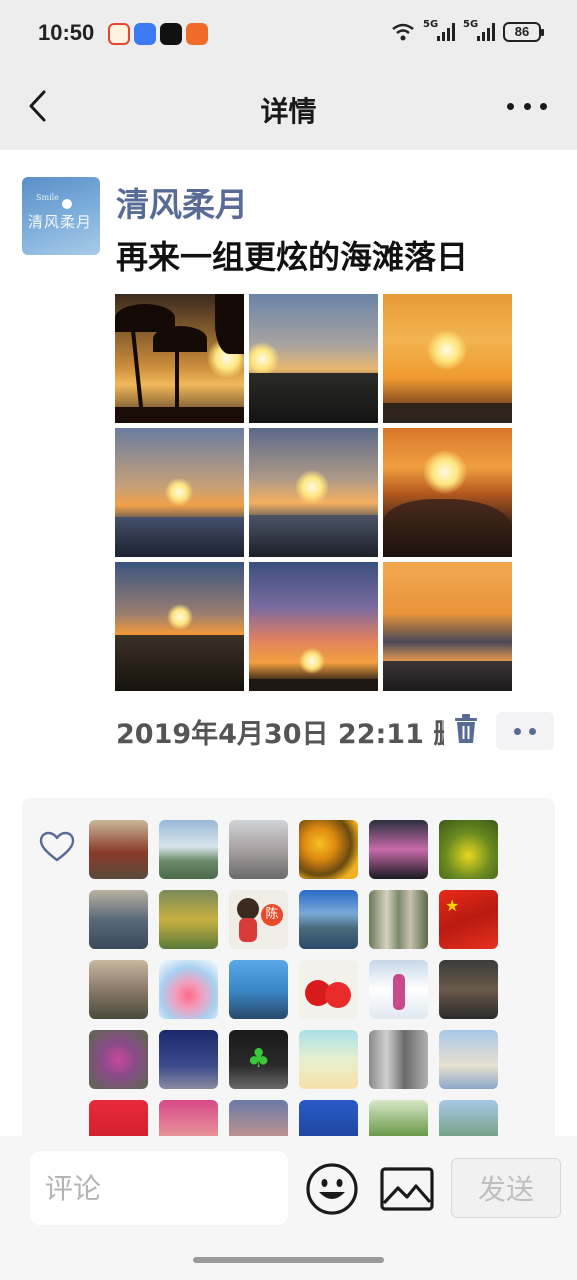 This screenshot has height=1280, width=577. I want to click on avatar: Smile 清风柔月, so click(61, 216).